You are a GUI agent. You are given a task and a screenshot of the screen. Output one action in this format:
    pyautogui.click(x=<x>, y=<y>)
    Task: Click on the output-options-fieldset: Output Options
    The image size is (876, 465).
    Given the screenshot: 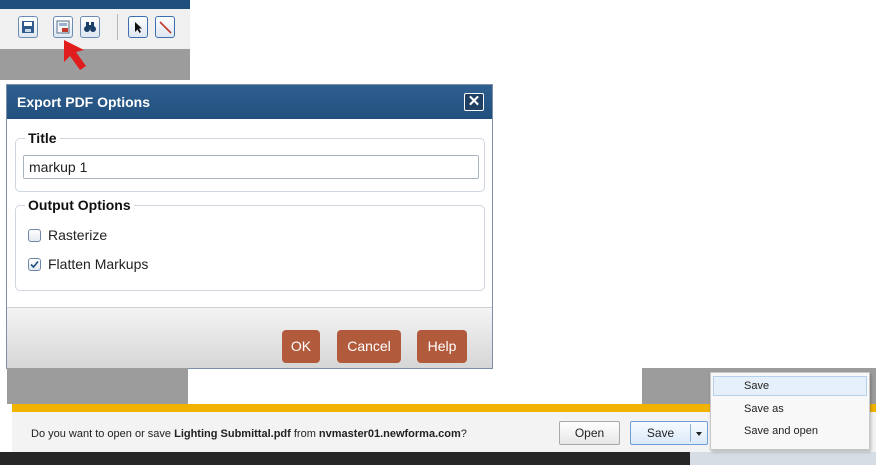 What is the action you would take?
    pyautogui.click(x=250, y=244)
    